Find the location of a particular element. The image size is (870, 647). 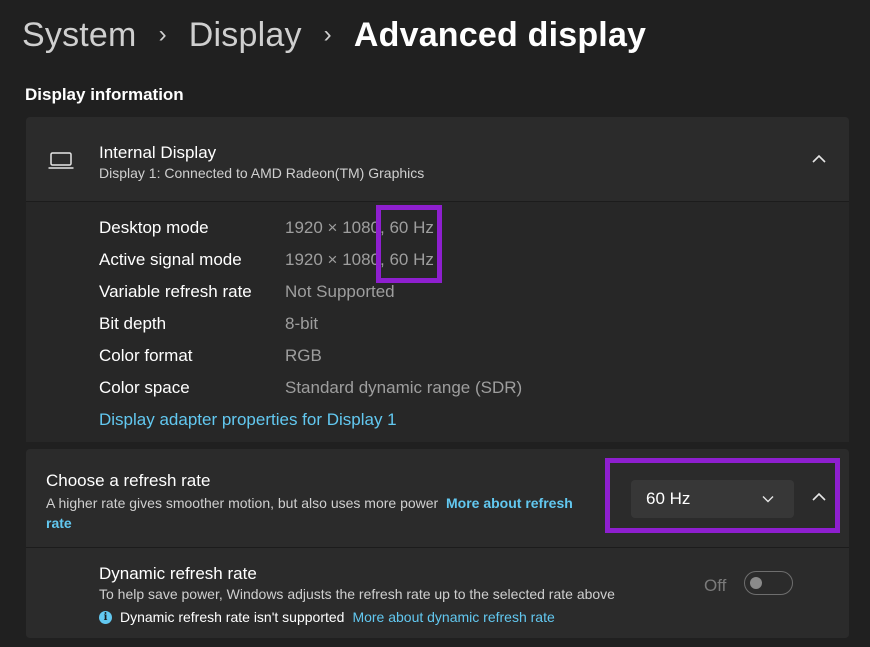

chevron-up-icon is located at coordinates (819, 159).